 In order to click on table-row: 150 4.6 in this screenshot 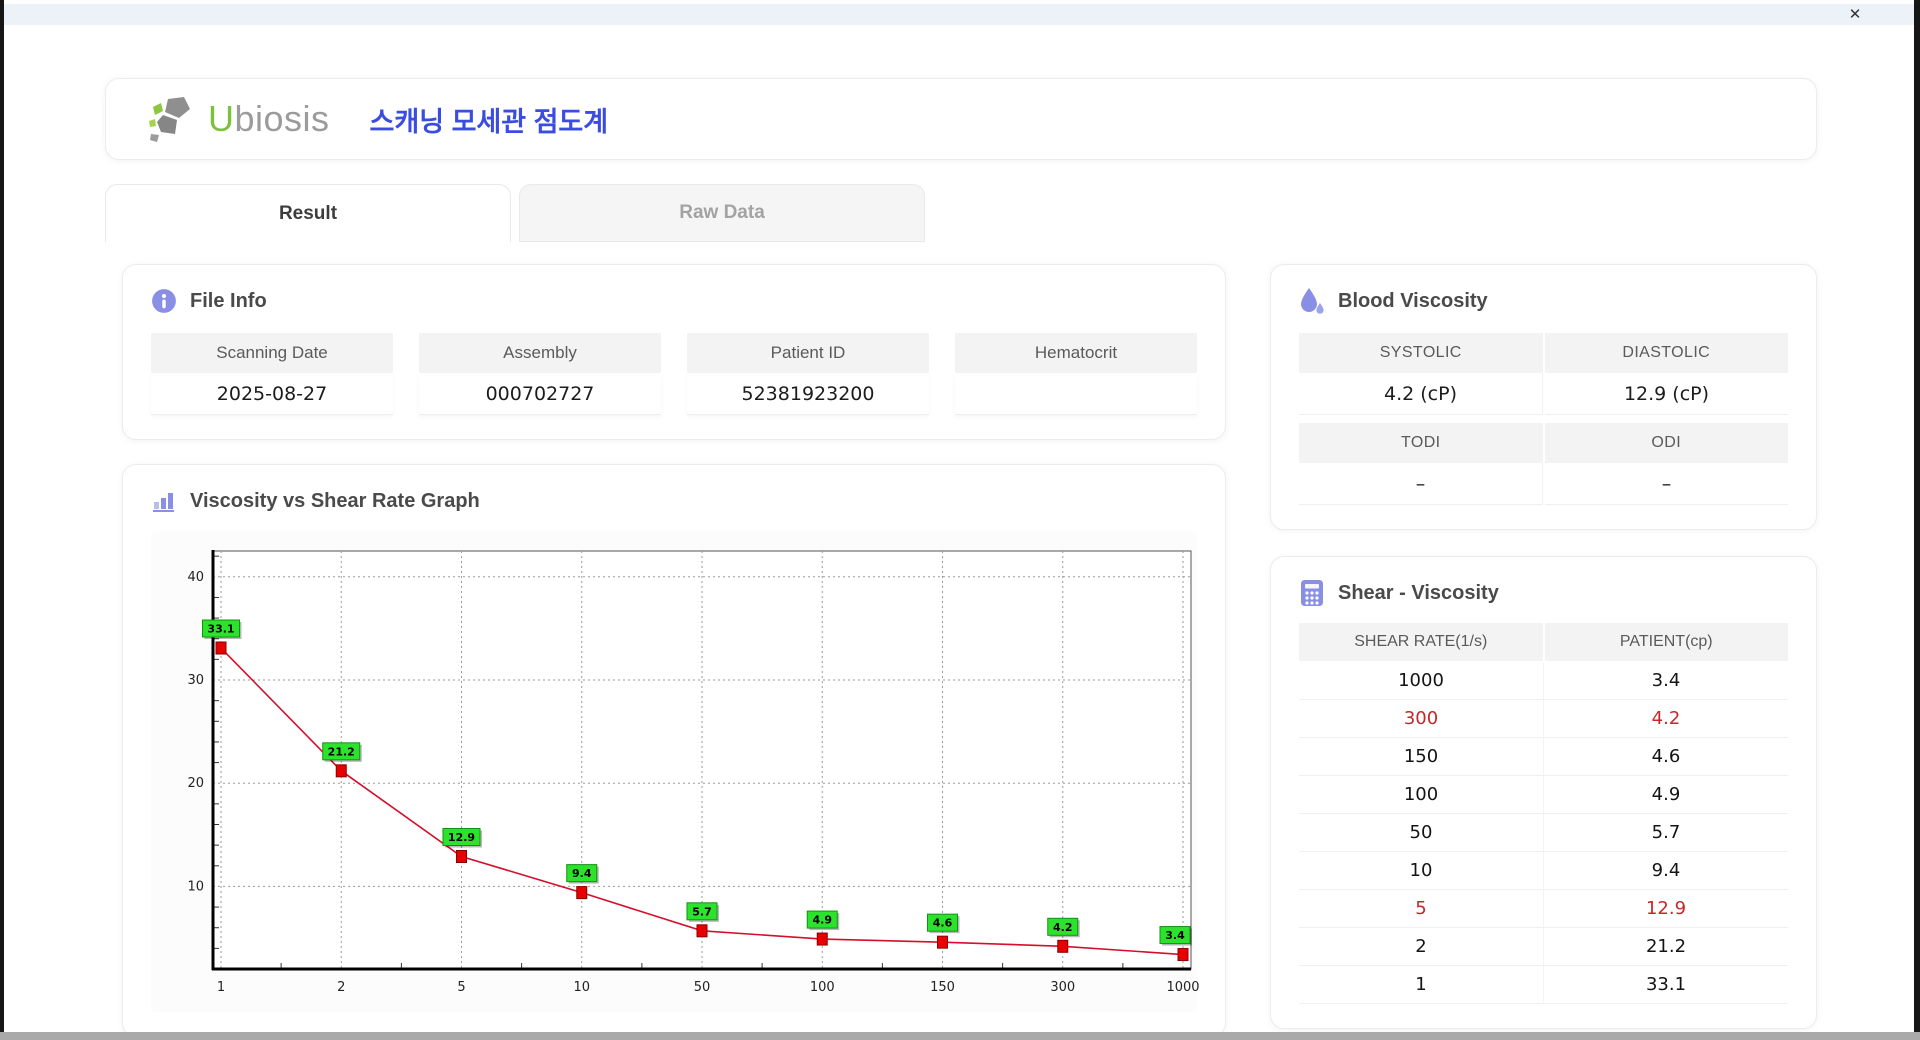, I will do `click(1543, 757)`.